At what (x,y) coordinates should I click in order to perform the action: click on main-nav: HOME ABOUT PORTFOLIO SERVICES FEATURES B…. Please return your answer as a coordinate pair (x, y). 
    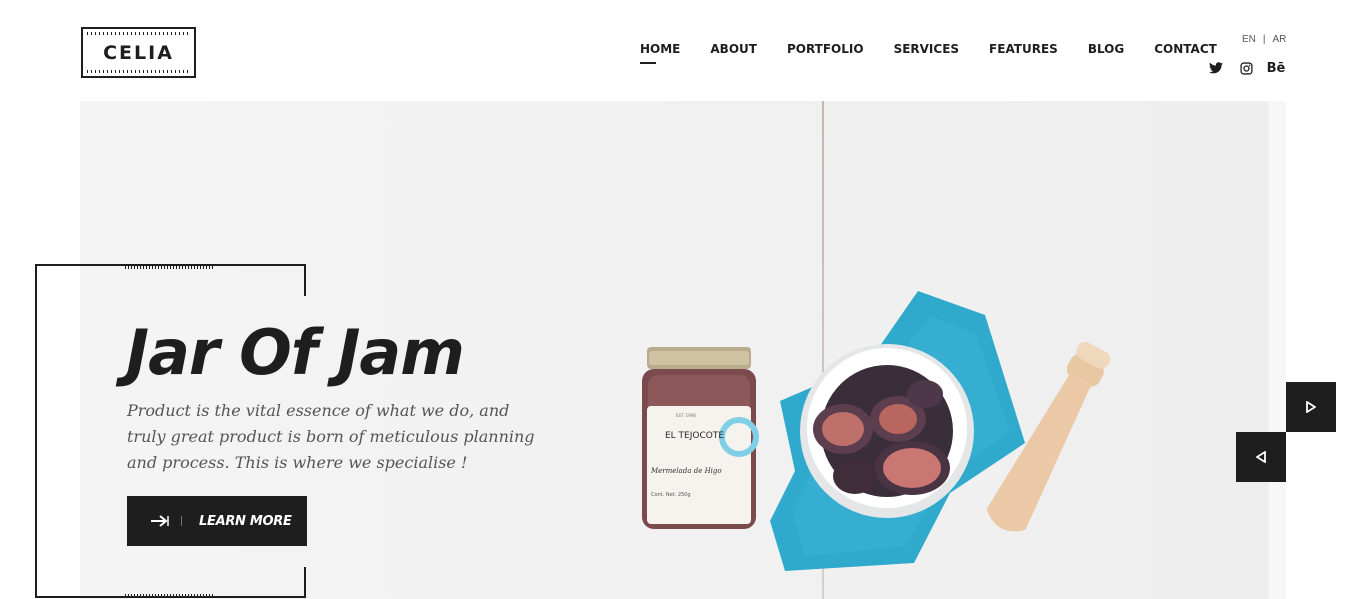
    Looking at the image, I should click on (928, 53).